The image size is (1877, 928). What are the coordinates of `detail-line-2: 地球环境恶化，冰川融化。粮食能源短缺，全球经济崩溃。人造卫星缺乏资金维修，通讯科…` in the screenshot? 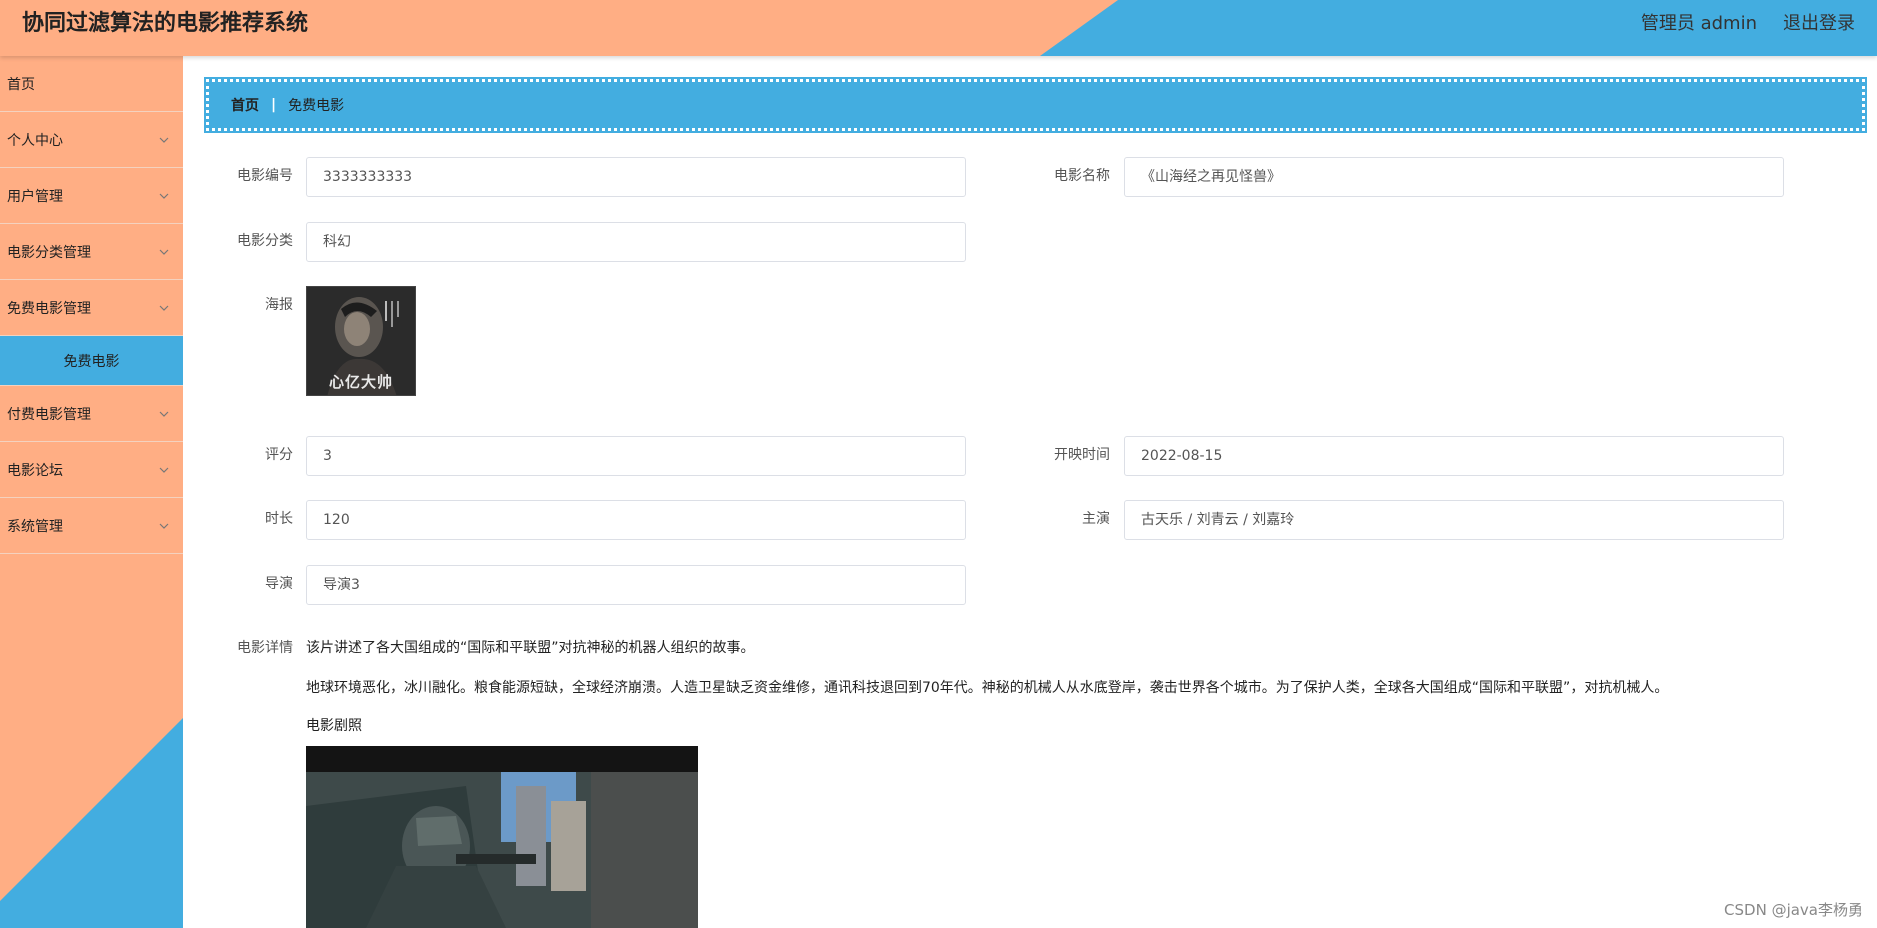 It's located at (987, 688).